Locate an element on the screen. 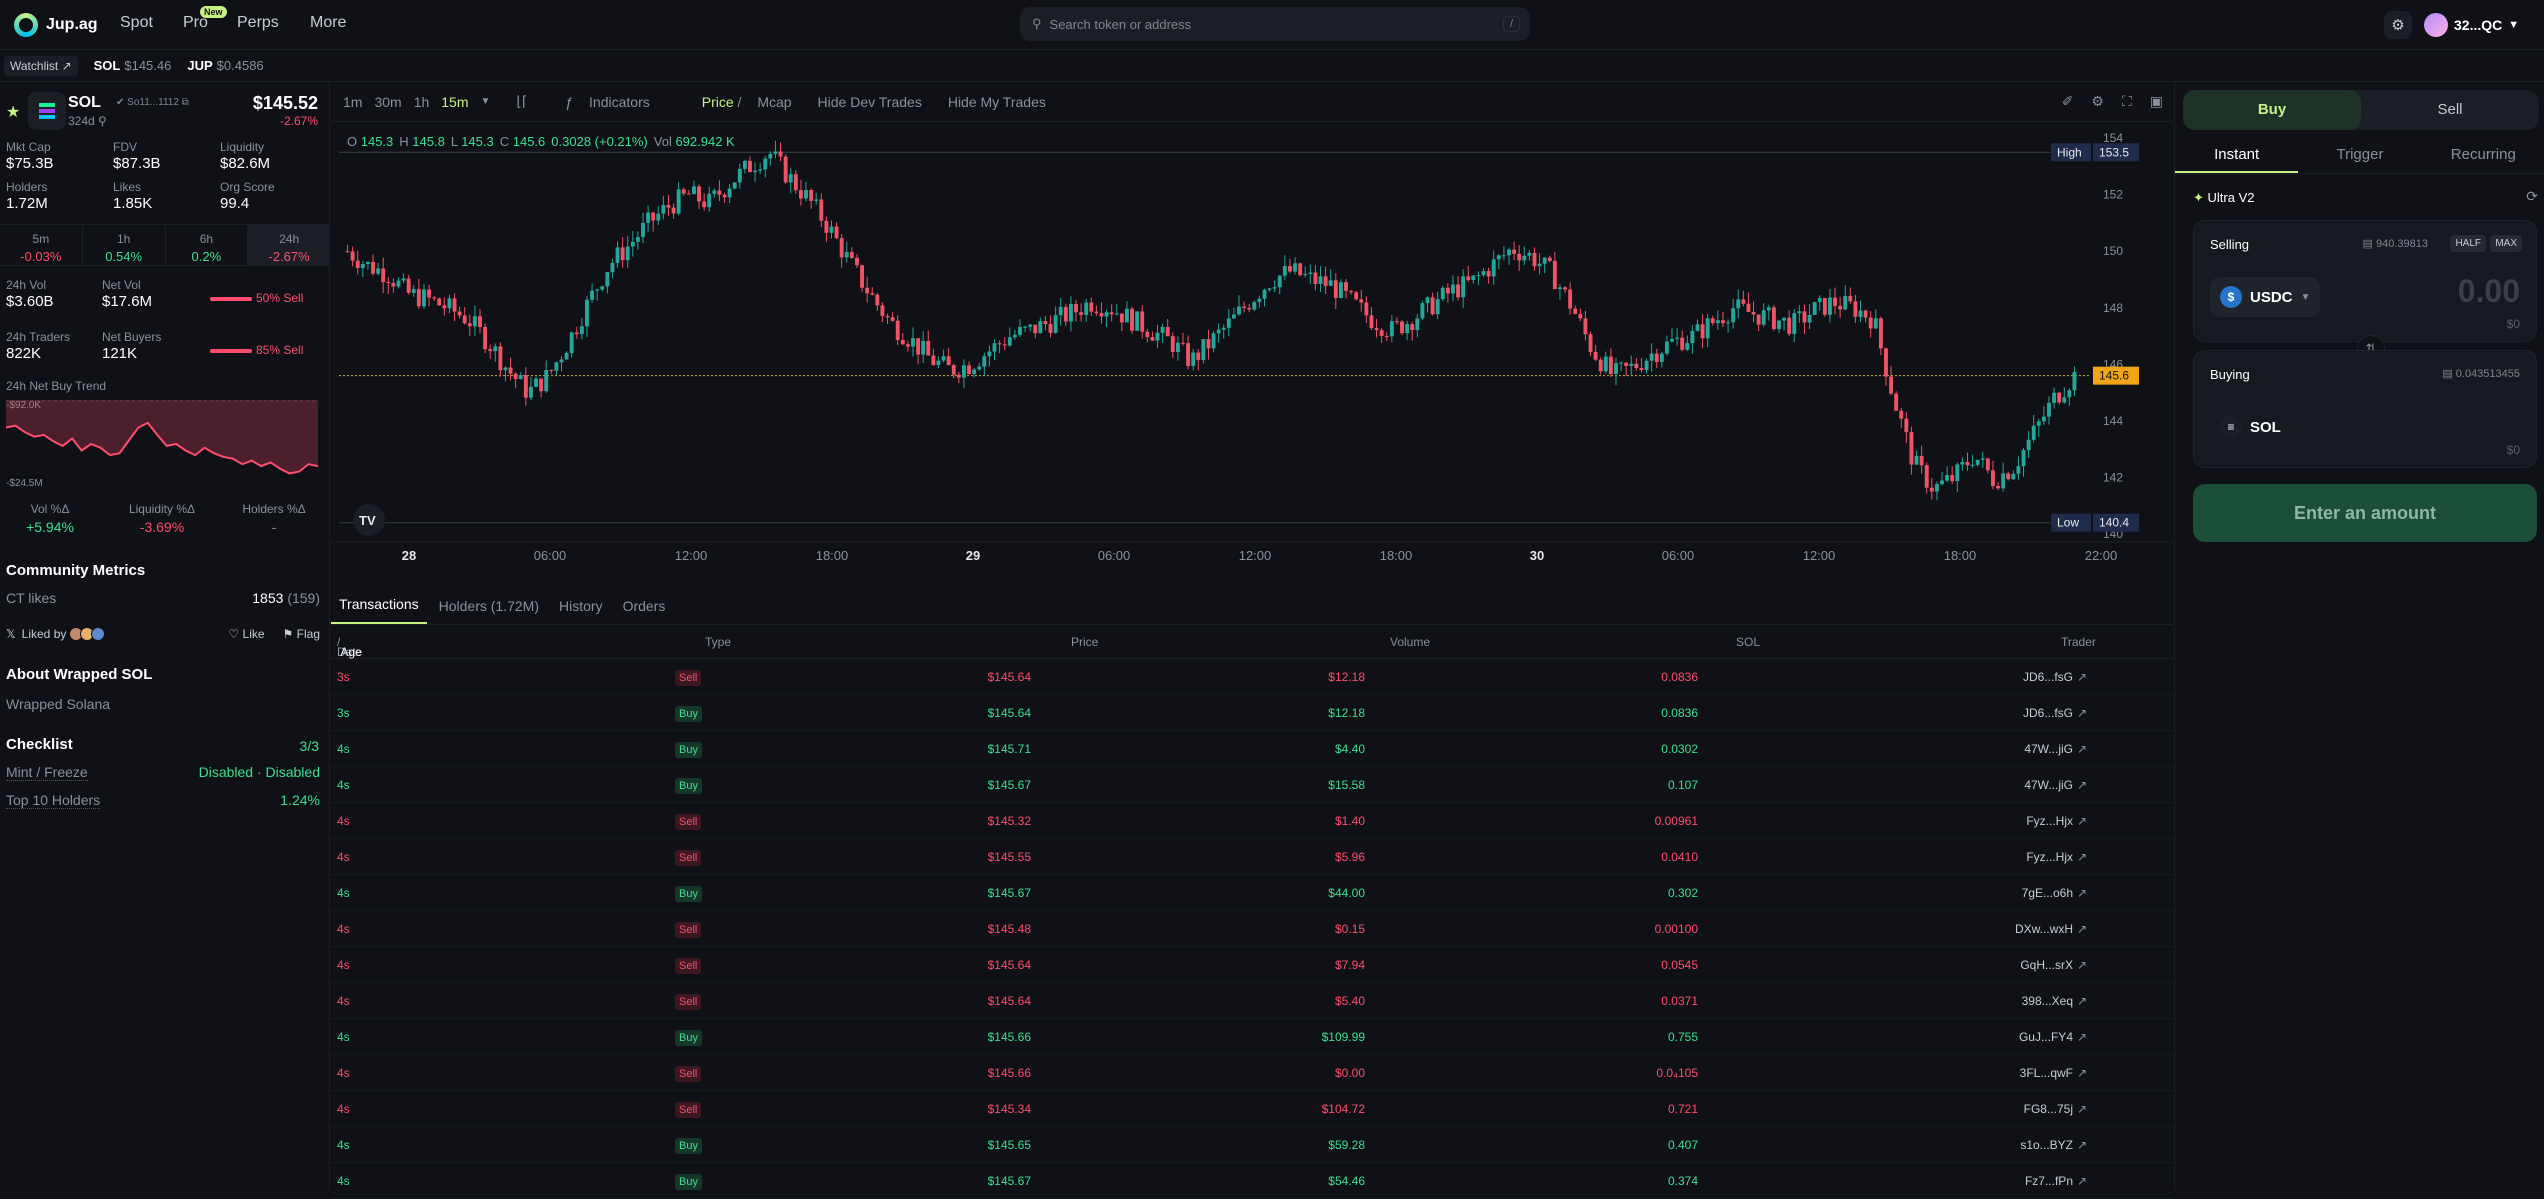  interval-30m: 30m is located at coordinates (387, 102).